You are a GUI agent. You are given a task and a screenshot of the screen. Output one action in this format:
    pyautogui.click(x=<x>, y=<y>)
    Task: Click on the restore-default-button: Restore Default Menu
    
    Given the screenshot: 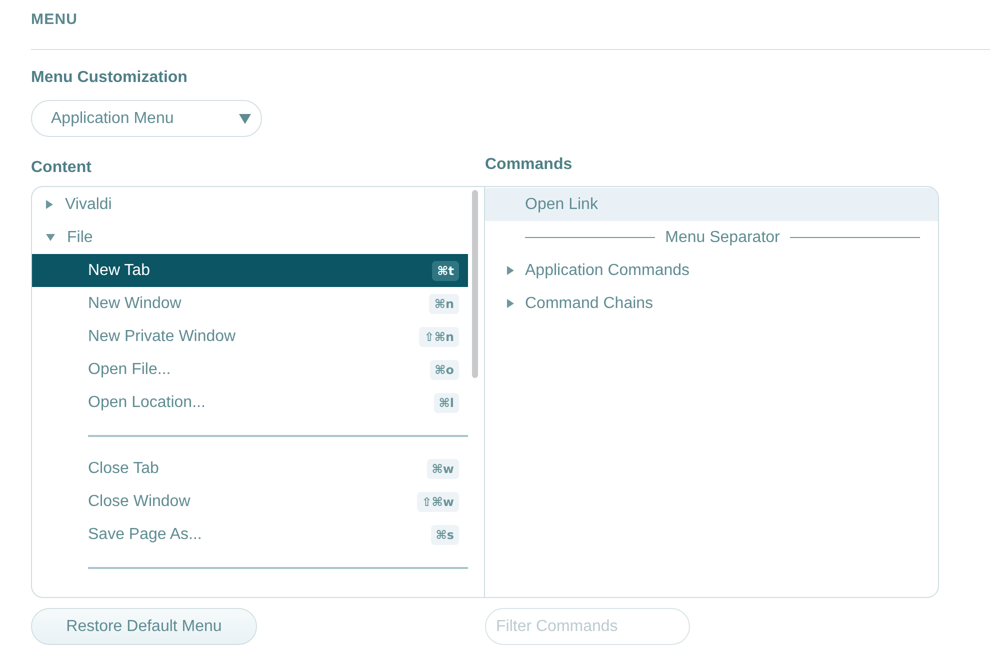 What is the action you would take?
    pyautogui.click(x=144, y=626)
    